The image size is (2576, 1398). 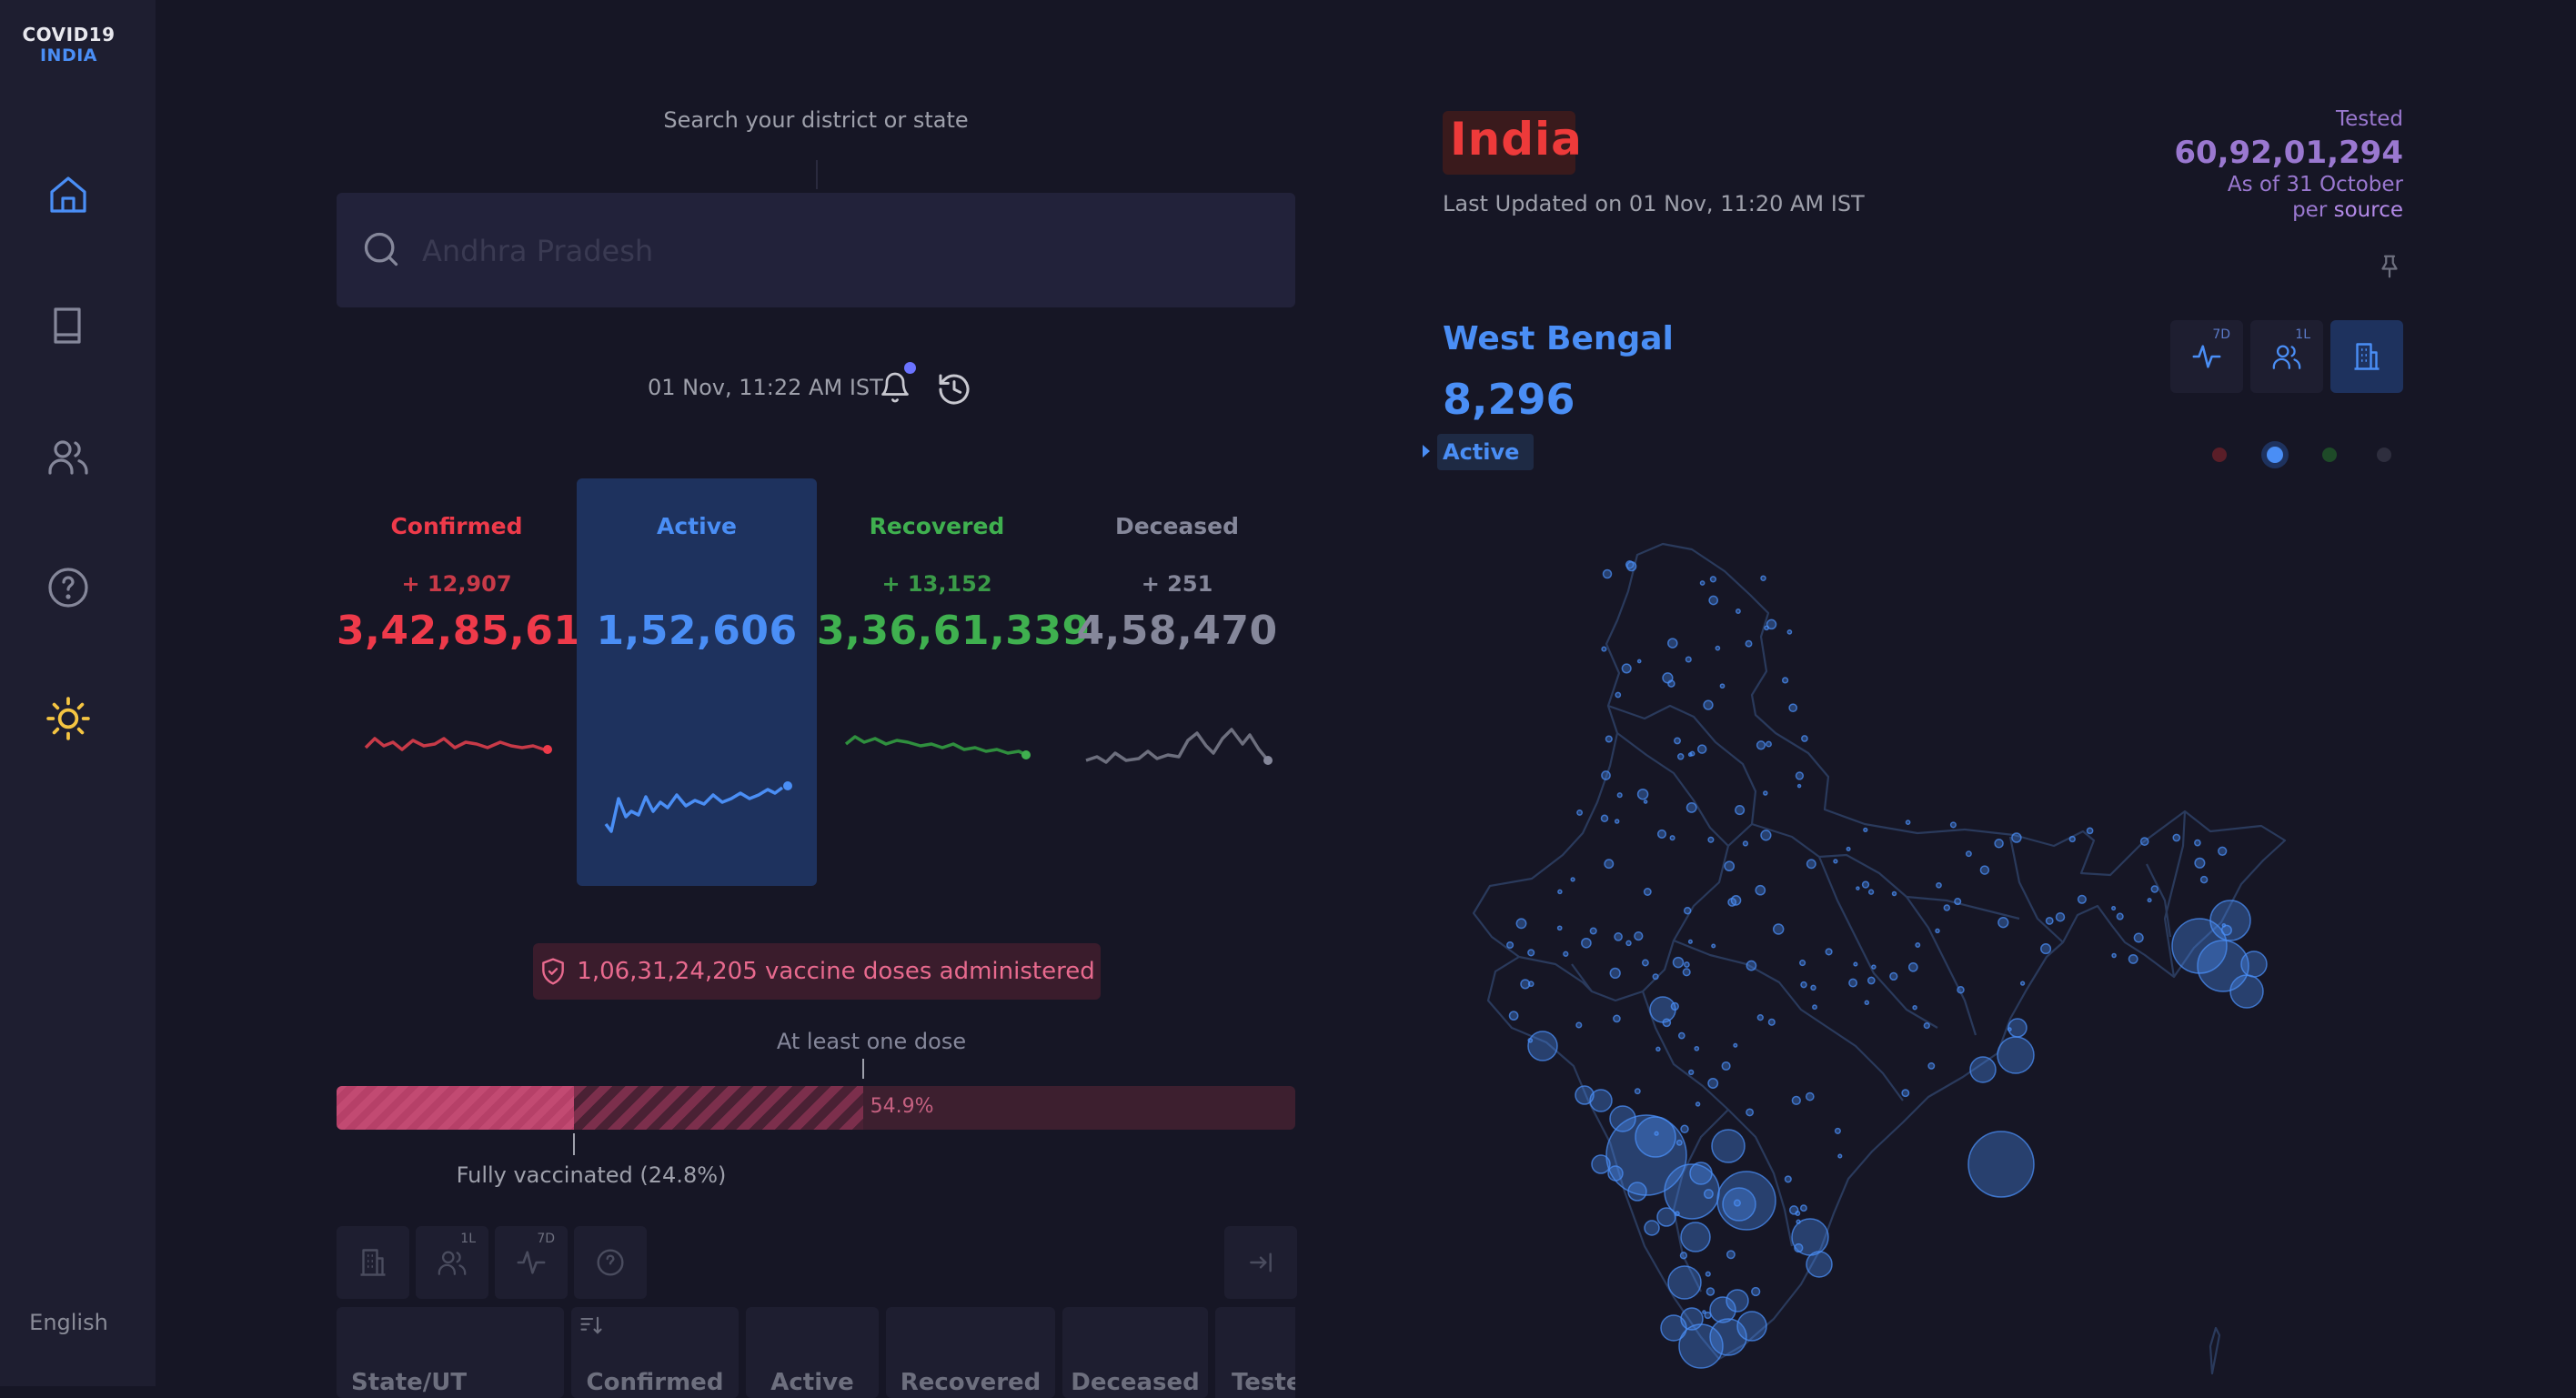 What do you see at coordinates (1177, 526) in the screenshot?
I see `stat-label: Deceased` at bounding box center [1177, 526].